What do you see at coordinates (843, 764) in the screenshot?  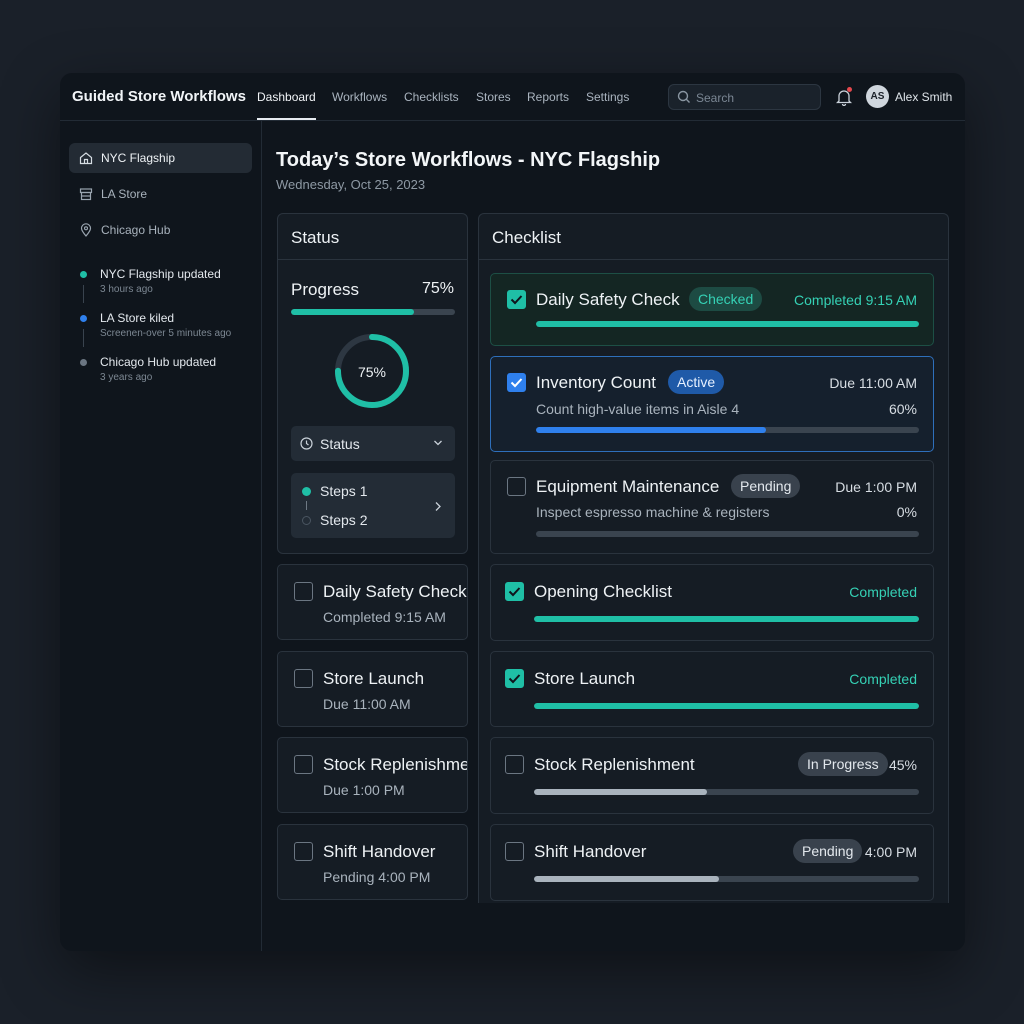 I see `status-badge: In Progress` at bounding box center [843, 764].